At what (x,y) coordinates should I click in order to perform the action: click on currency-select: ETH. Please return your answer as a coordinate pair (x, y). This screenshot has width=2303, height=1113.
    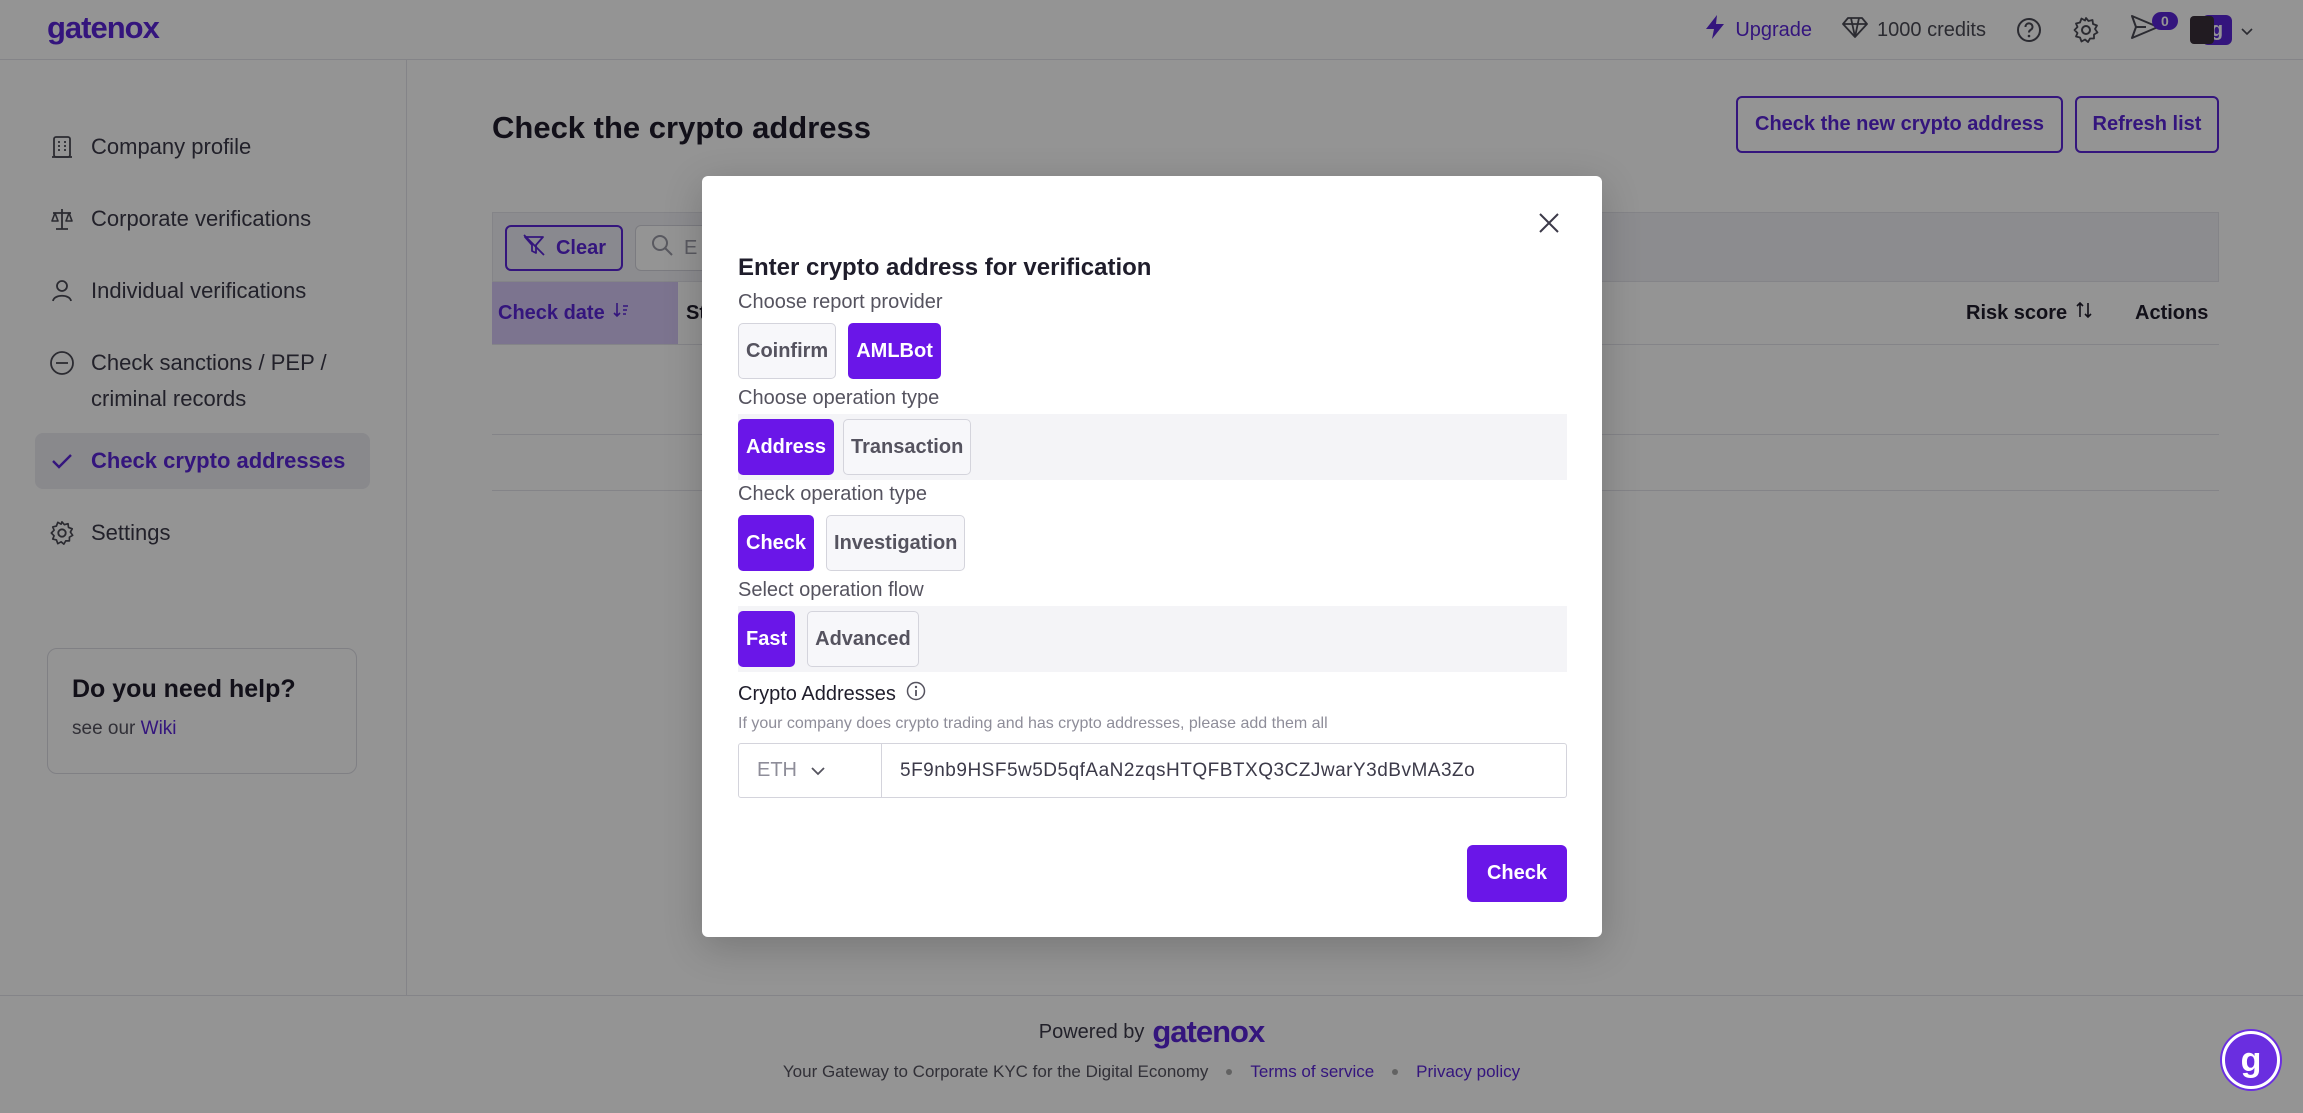
    Looking at the image, I should click on (810, 770).